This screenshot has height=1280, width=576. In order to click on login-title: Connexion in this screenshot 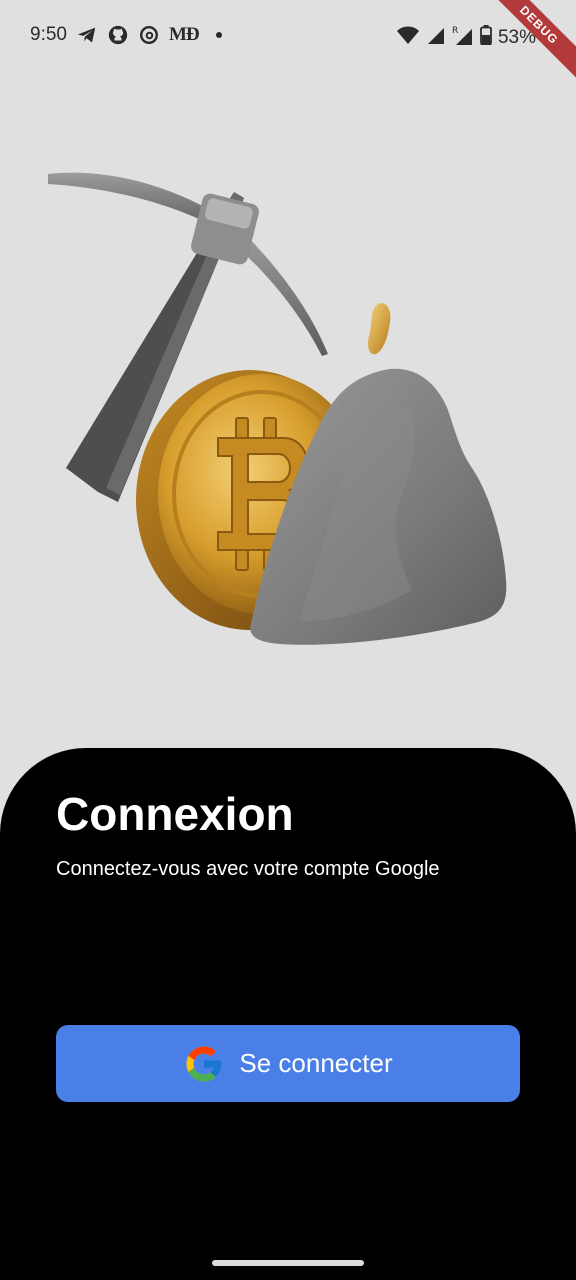, I will do `click(175, 814)`.